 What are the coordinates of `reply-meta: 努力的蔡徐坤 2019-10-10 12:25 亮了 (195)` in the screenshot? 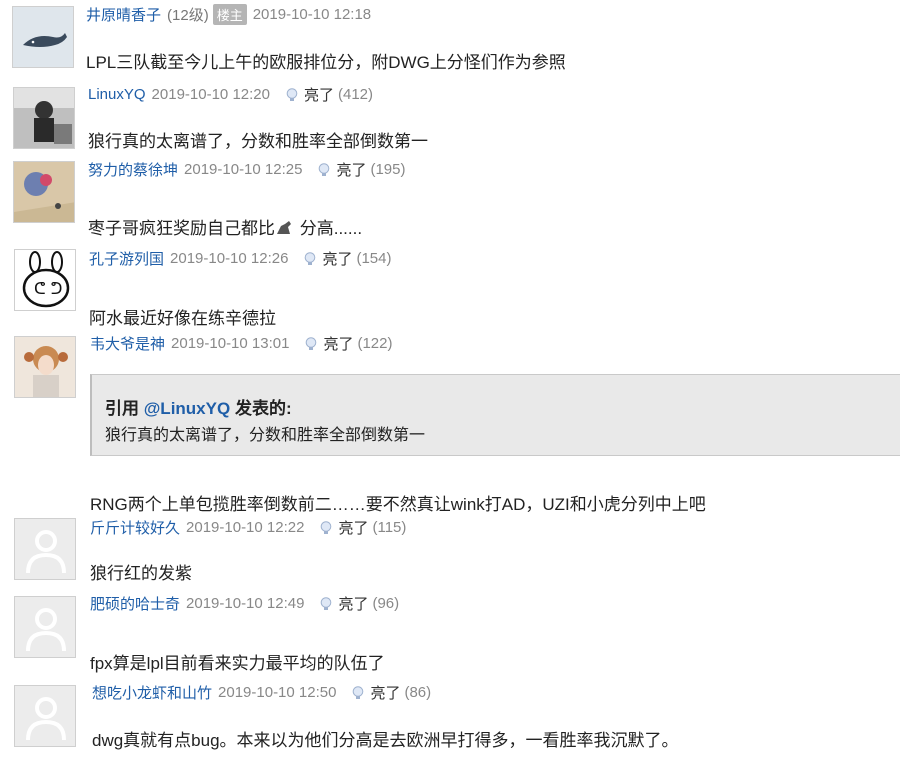 It's located at (247, 169).